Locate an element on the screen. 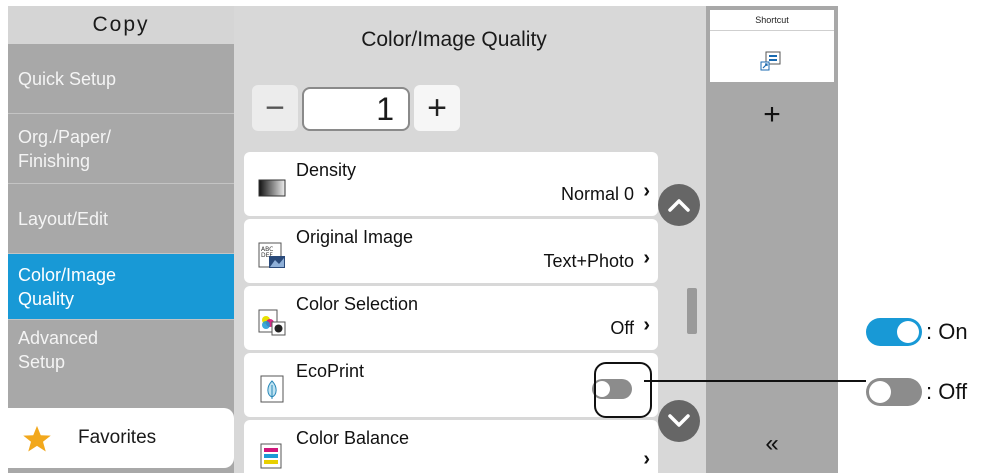 Image resolution: width=994 pixels, height=475 pixels. toggle-off-legend is located at coordinates (894, 392).